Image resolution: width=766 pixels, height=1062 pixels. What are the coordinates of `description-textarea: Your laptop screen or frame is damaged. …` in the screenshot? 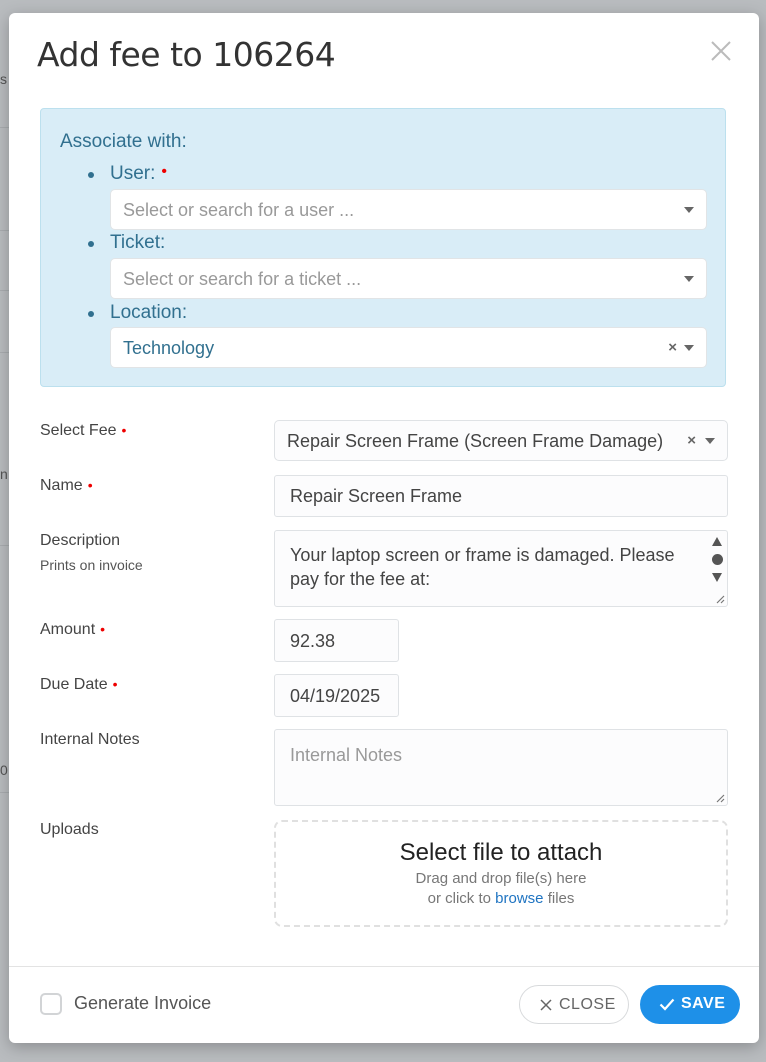 It's located at (501, 568).